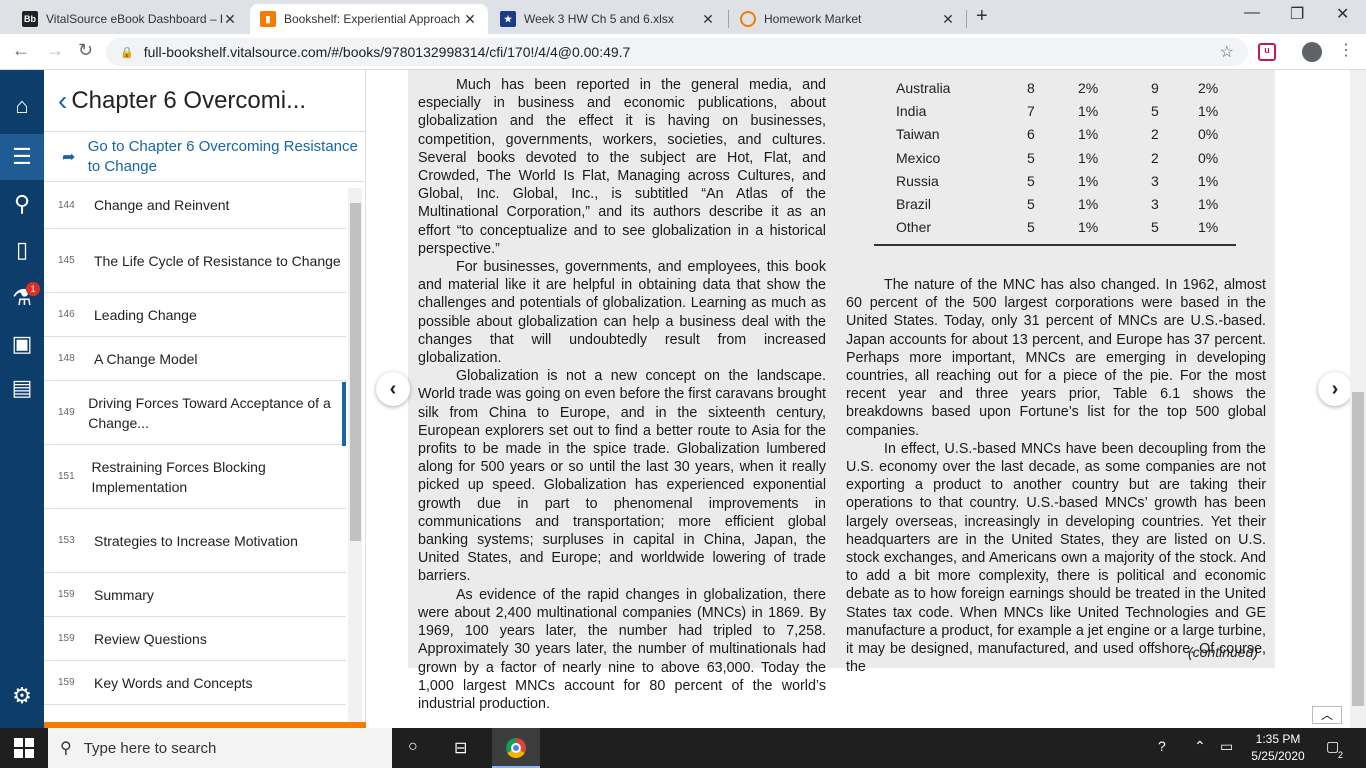 The height and width of the screenshot is (768, 1366). I want to click on cortana-icon: ○, so click(413, 747).